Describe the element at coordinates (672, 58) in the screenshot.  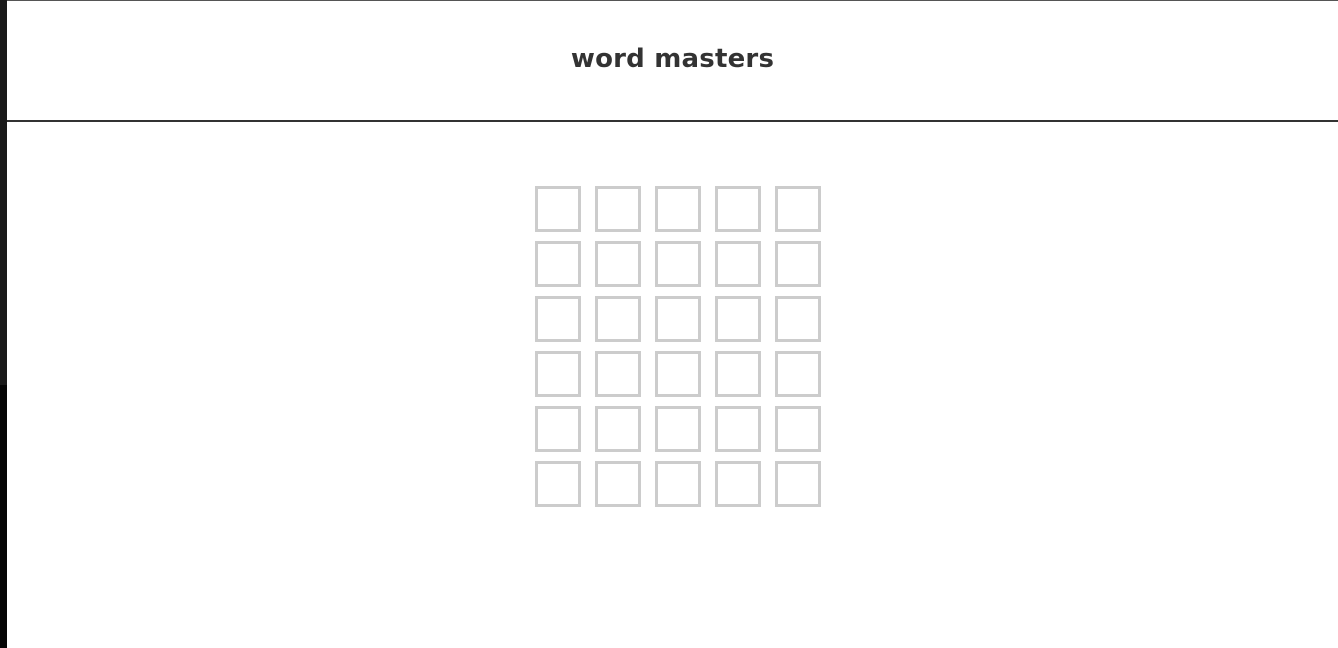
I see `page-title: word masters` at that location.